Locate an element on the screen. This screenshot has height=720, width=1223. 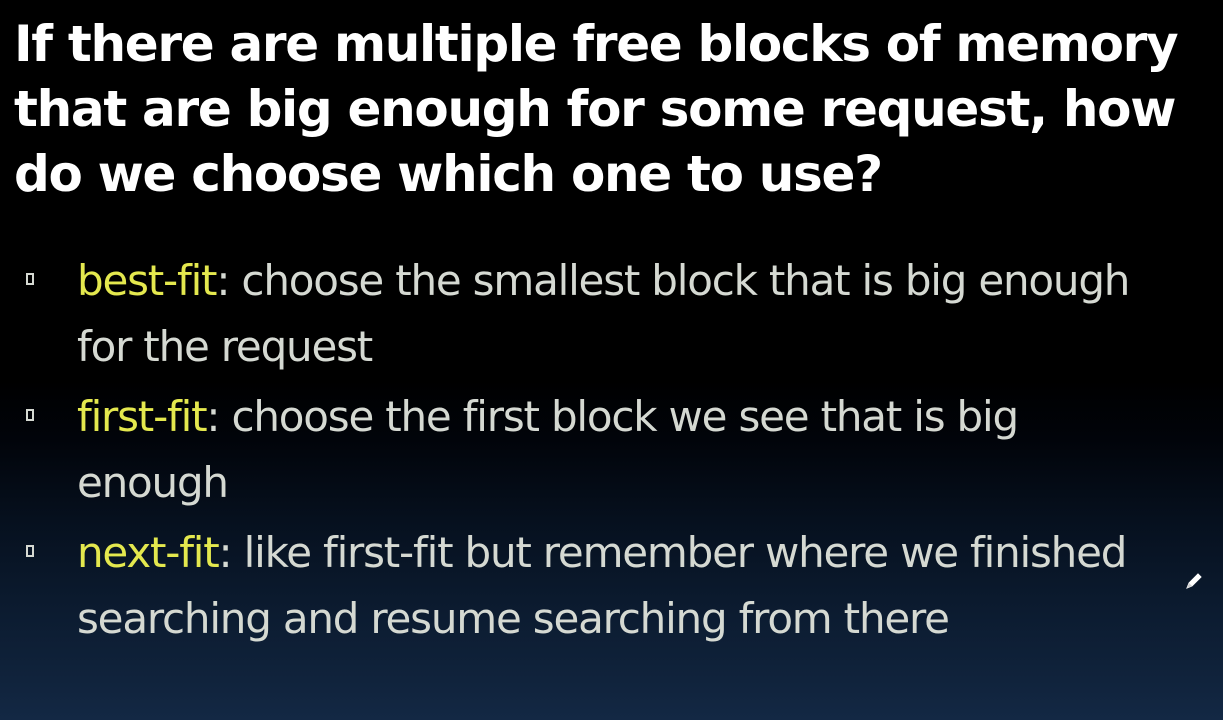
bullet-term: first-fit is located at coordinates (142, 416).